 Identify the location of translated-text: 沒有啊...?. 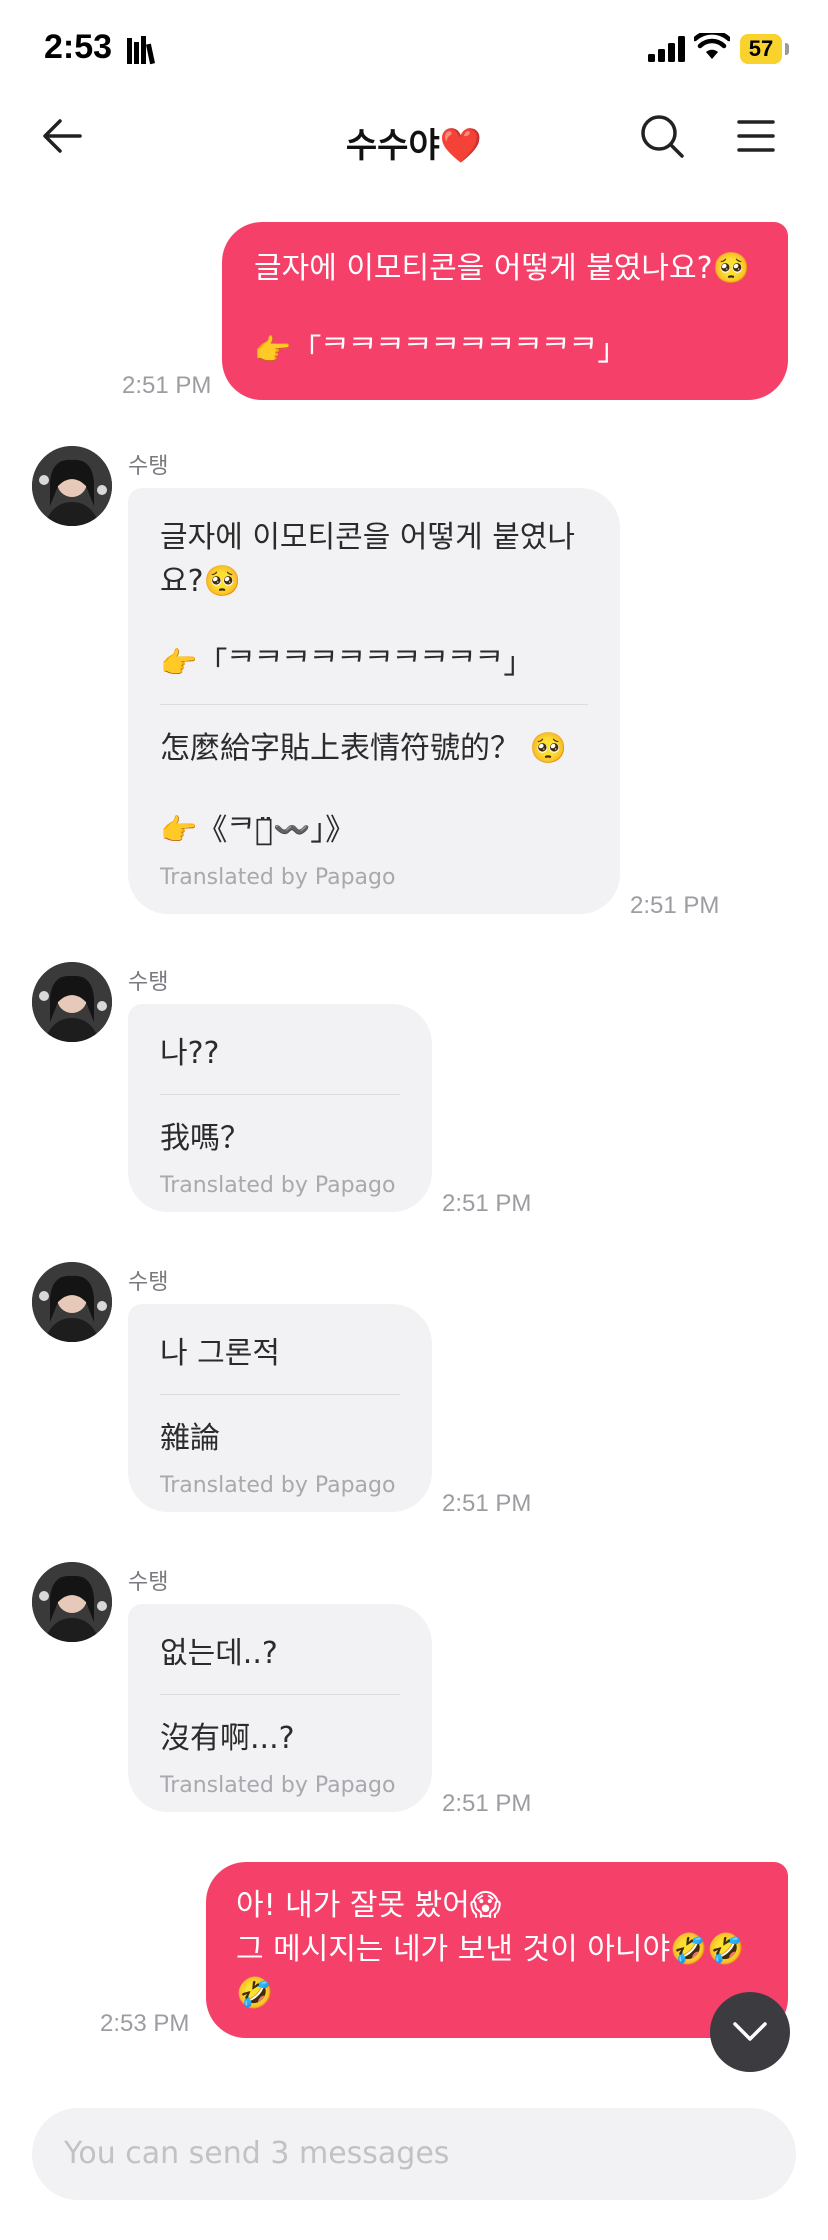
(227, 1738).